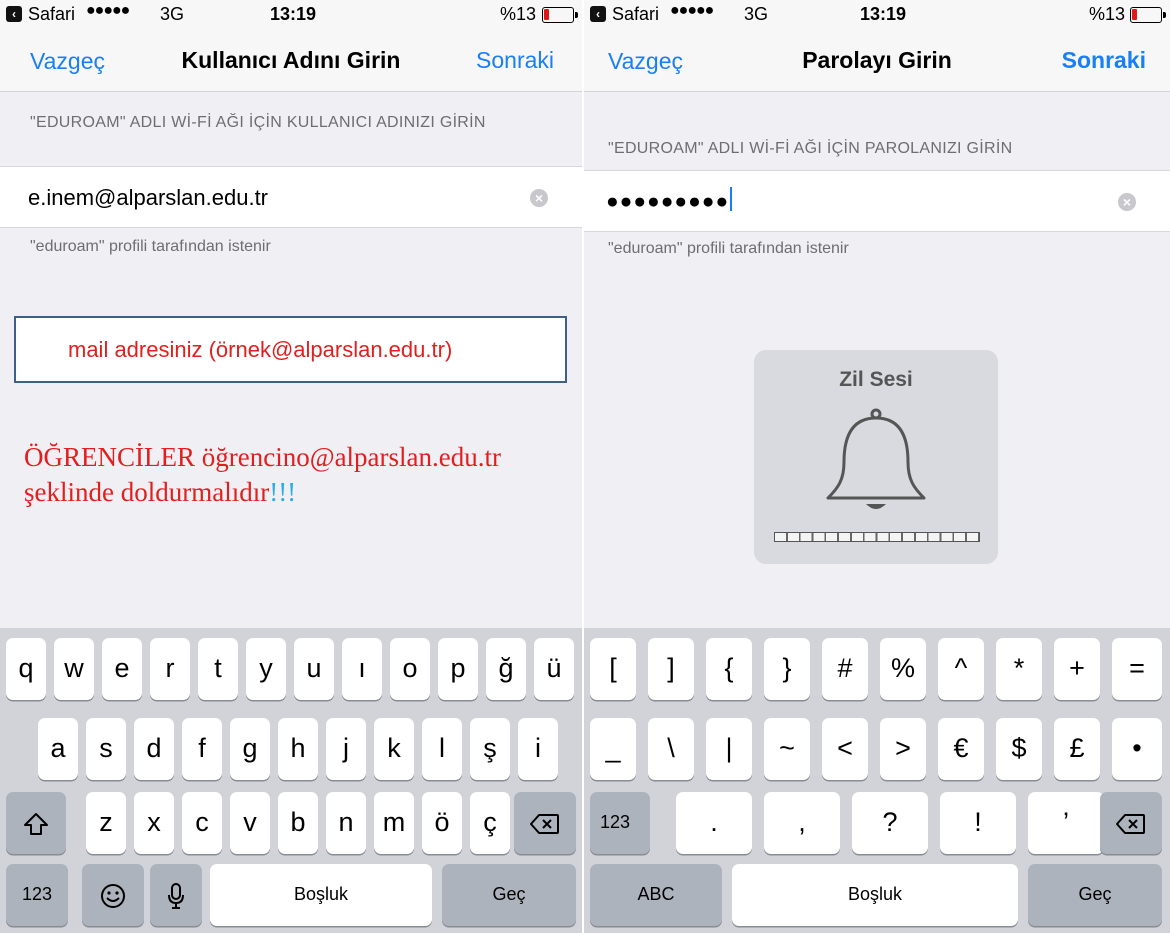 The width and height of the screenshot is (1170, 933). I want to click on key-d: d, so click(154, 749).